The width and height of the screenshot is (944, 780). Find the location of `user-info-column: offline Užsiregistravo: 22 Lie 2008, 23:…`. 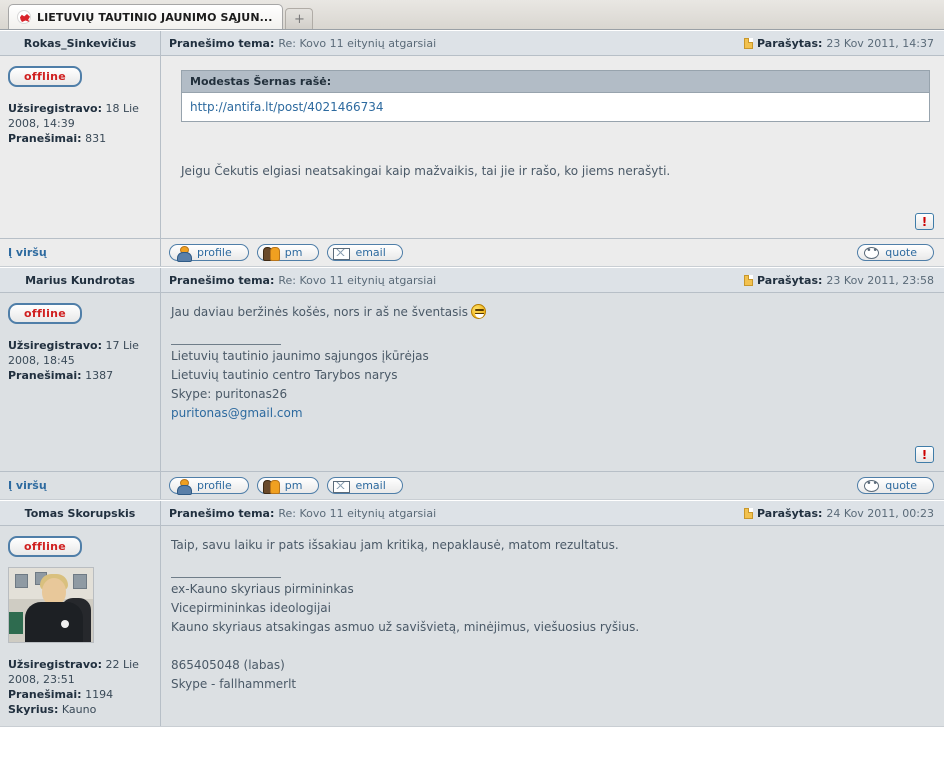

user-info-column: offline Užsiregistravo: 22 Lie 2008, 23:… is located at coordinates (80, 626).